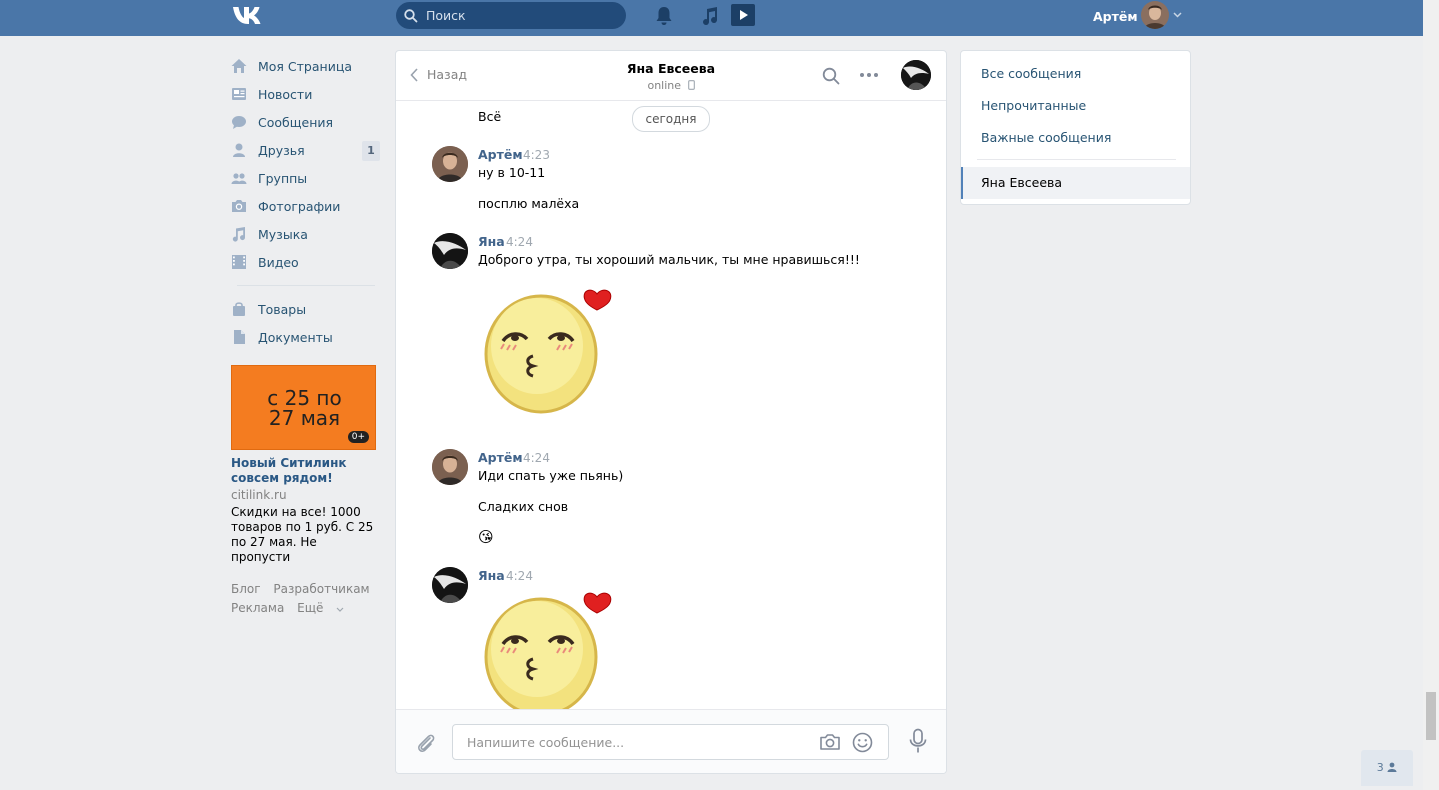 This screenshot has height=790, width=1439. What do you see at coordinates (664, 16) in the screenshot?
I see `bell-icon` at bounding box center [664, 16].